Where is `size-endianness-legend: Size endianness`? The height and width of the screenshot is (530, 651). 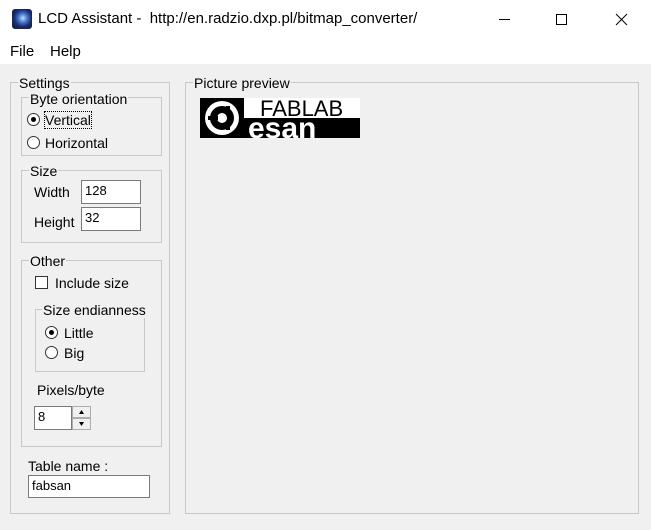
size-endianness-legend: Size endianness is located at coordinates (94, 310).